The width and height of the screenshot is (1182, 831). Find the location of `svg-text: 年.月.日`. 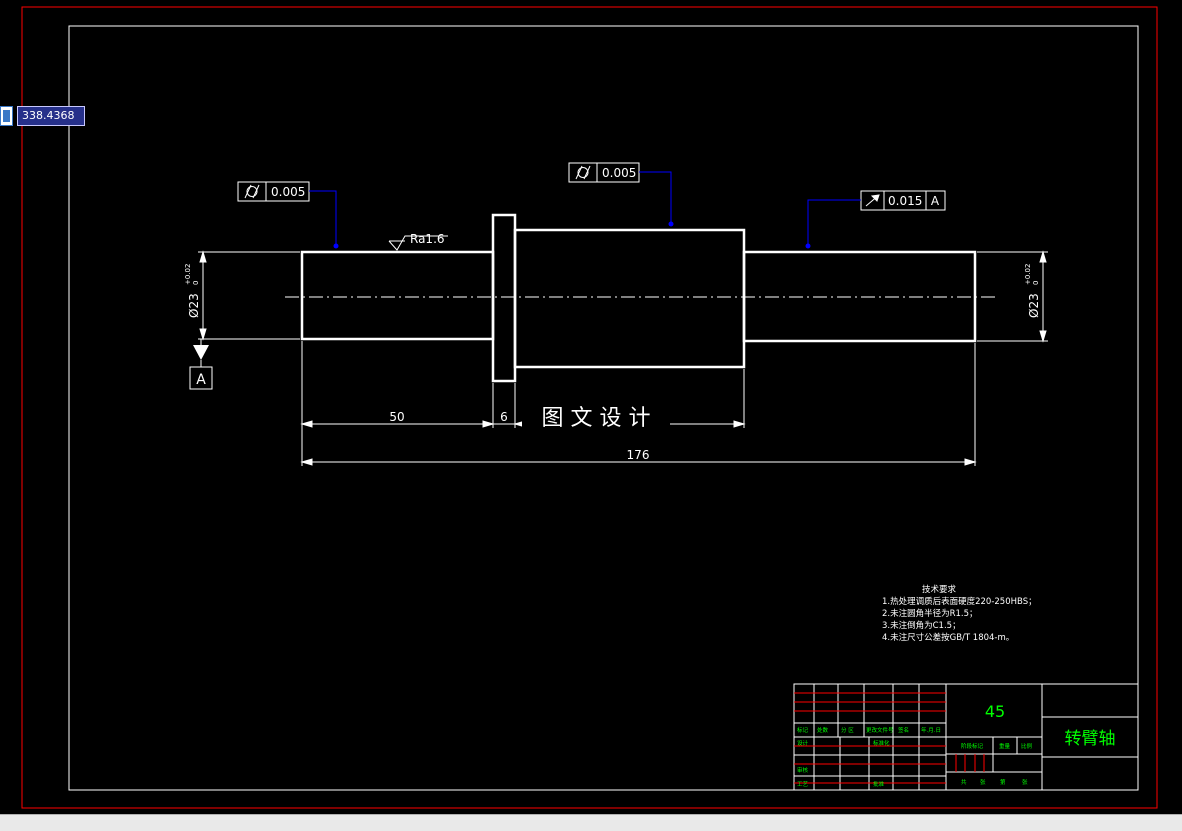

svg-text: 年.月.日 is located at coordinates (931, 730).